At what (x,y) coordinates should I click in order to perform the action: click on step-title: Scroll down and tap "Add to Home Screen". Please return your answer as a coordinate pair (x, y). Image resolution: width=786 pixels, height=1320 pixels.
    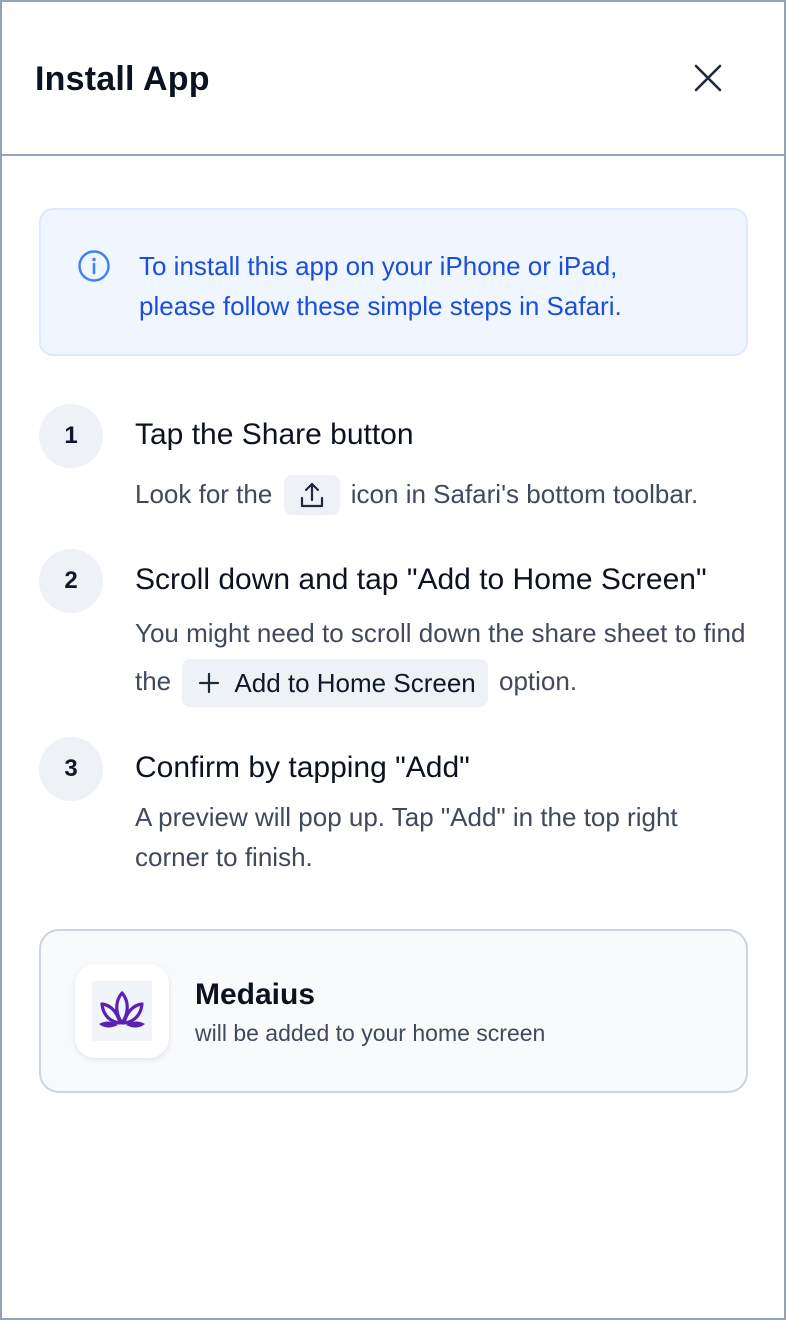
    Looking at the image, I should click on (421, 579).